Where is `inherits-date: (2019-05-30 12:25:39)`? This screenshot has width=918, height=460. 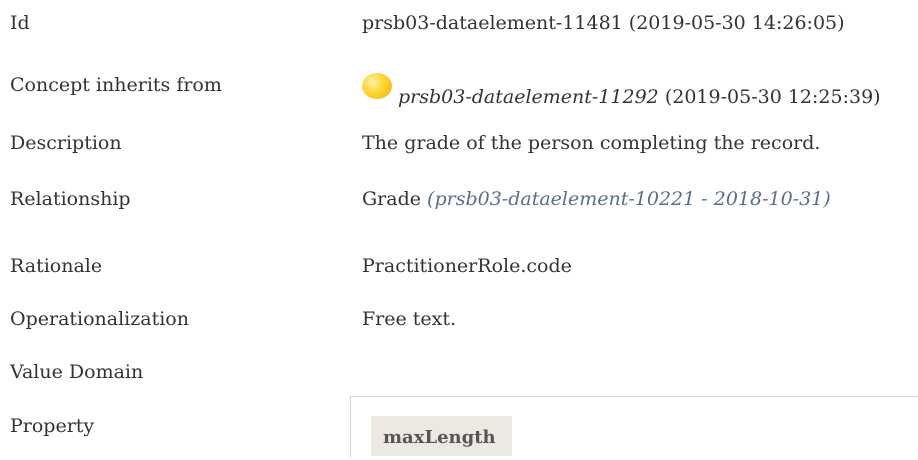
inherits-date: (2019-05-30 12:25:39) is located at coordinates (772, 97).